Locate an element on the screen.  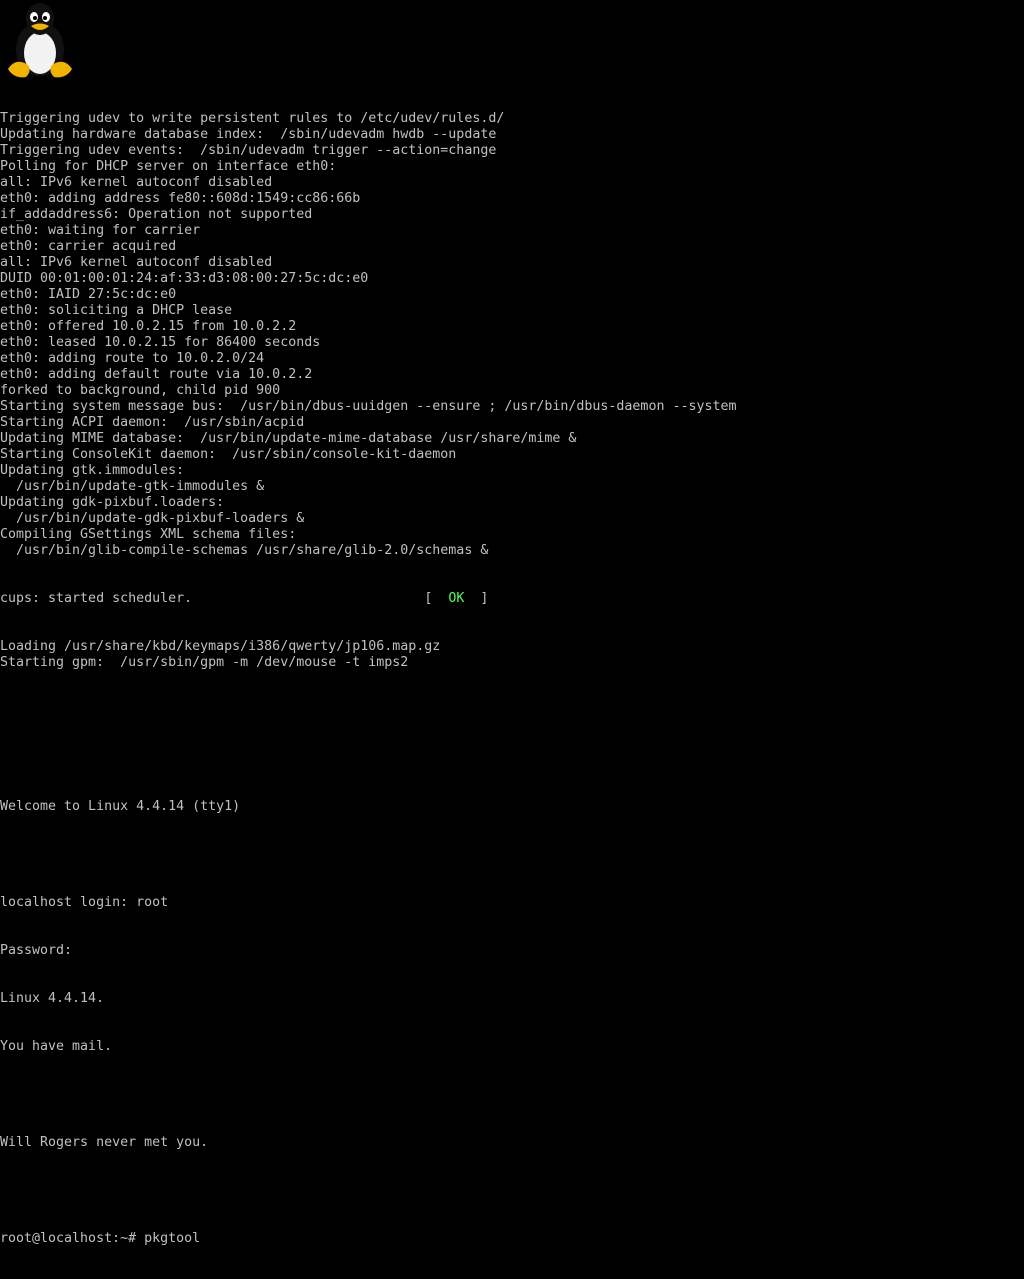
shell-command-line: root@localhost:~# pkgtool is located at coordinates (512, 1239).